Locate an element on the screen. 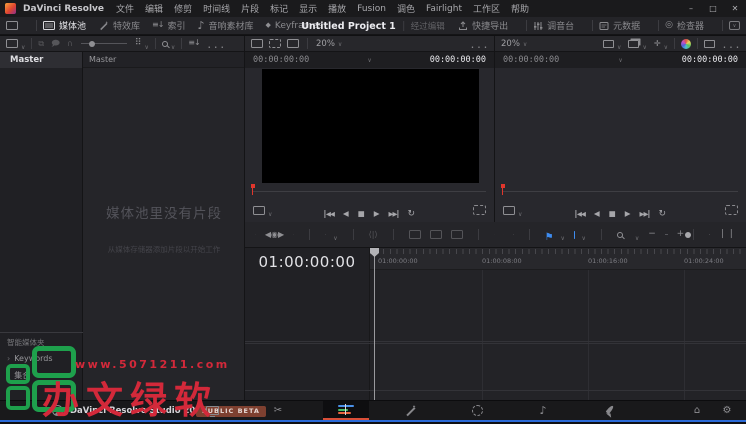 This screenshot has width=746, height=424. bin-item-master: Master is located at coordinates (41, 60).